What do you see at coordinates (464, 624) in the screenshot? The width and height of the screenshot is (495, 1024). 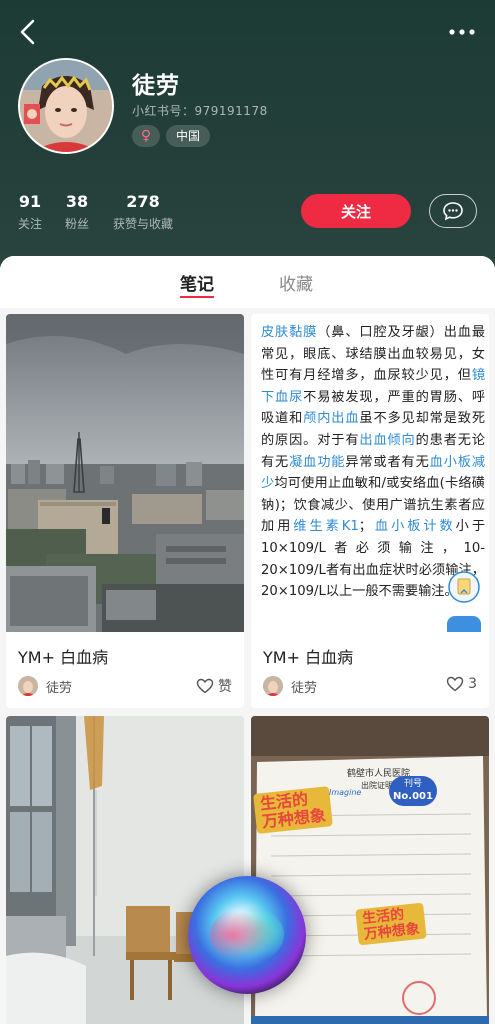 I see `floating-tab-icon` at bounding box center [464, 624].